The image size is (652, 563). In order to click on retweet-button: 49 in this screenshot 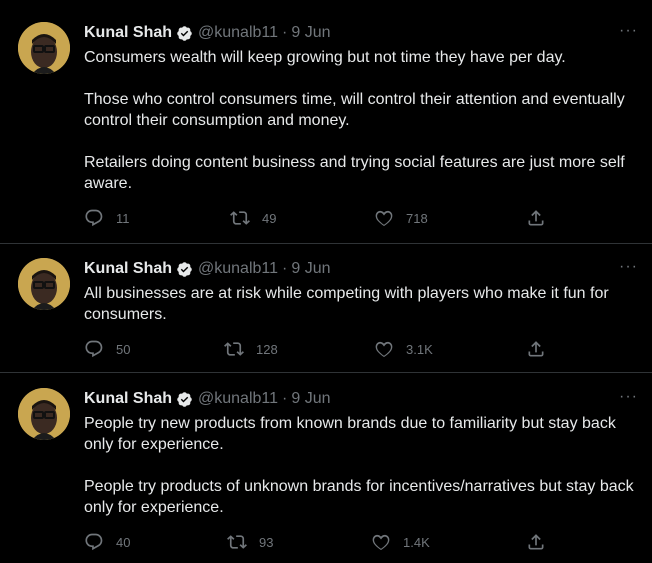, I will do `click(253, 218)`.